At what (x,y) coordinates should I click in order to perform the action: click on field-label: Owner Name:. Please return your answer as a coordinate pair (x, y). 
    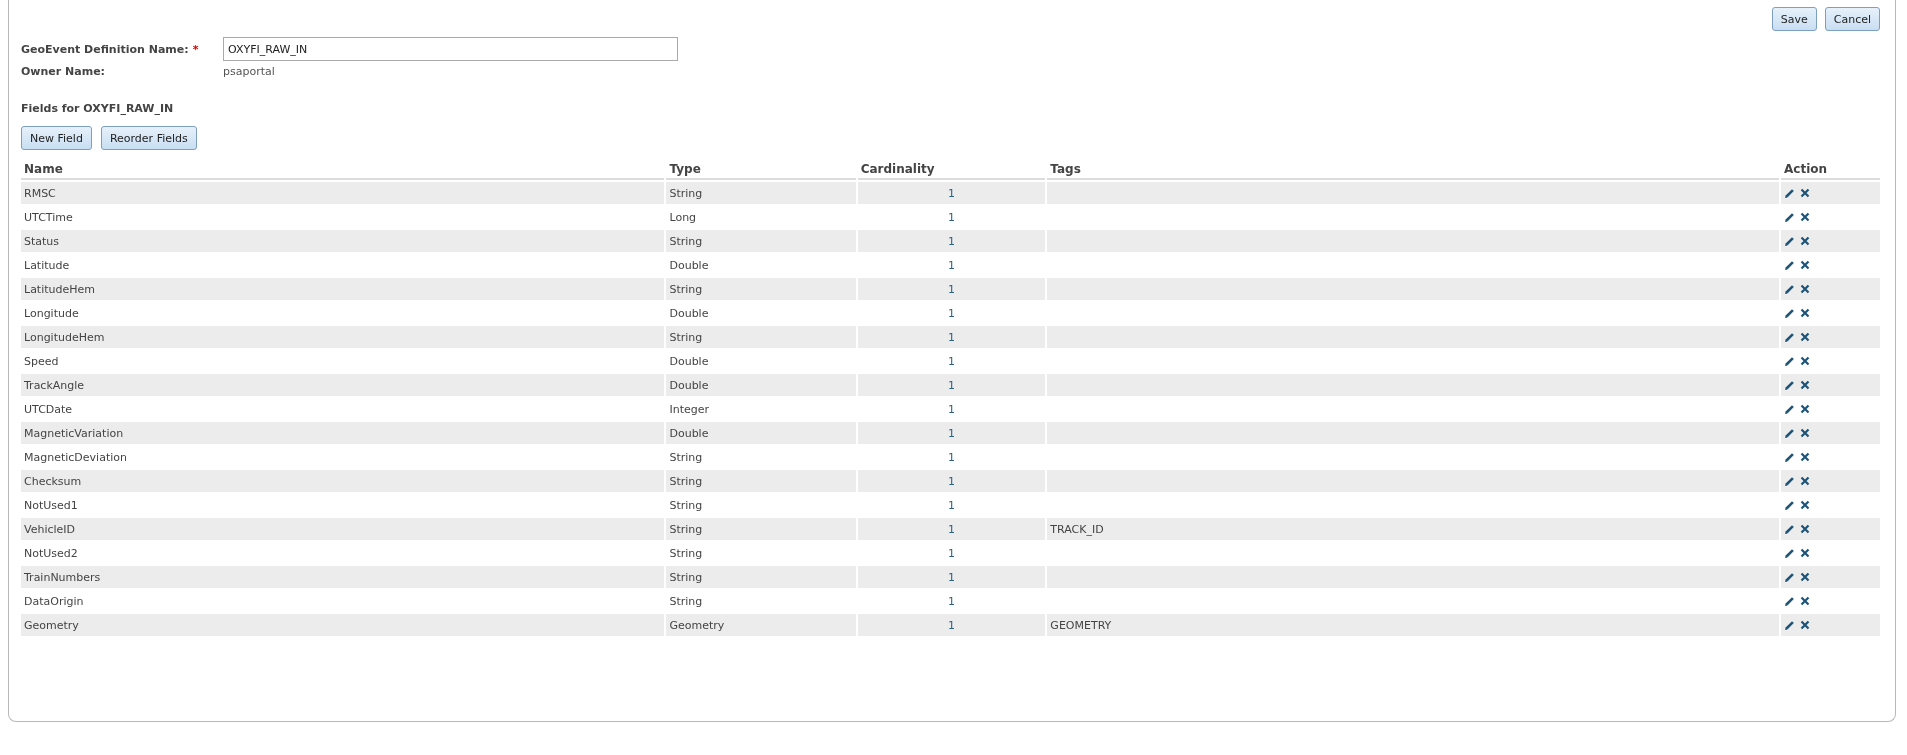
    Looking at the image, I should click on (63, 71).